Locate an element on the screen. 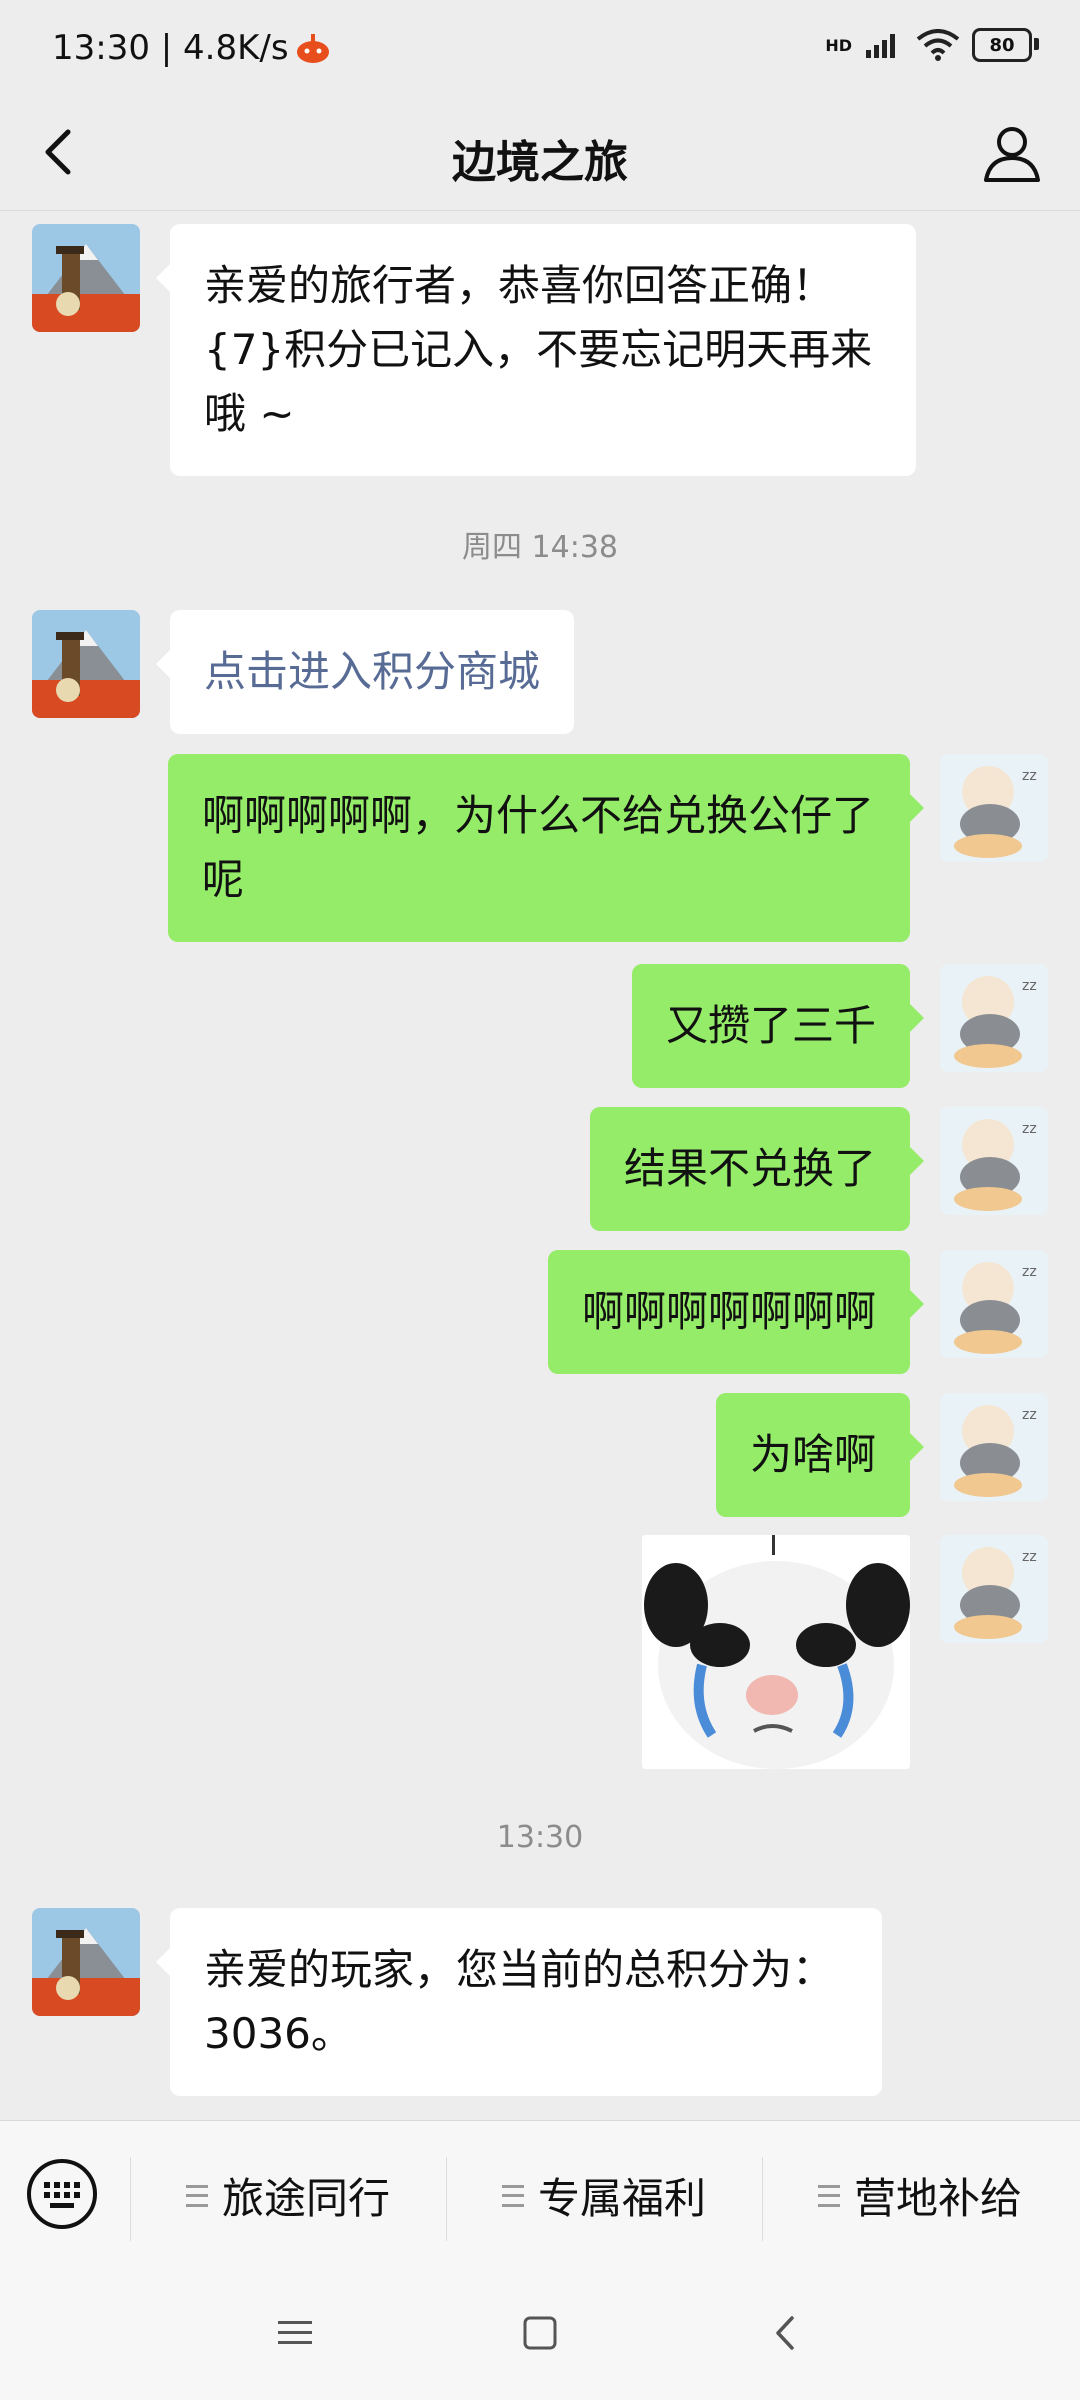 The height and width of the screenshot is (2400, 1080). message-bubble-outgoing: 结果不兑换了 is located at coordinates (757, 1169).